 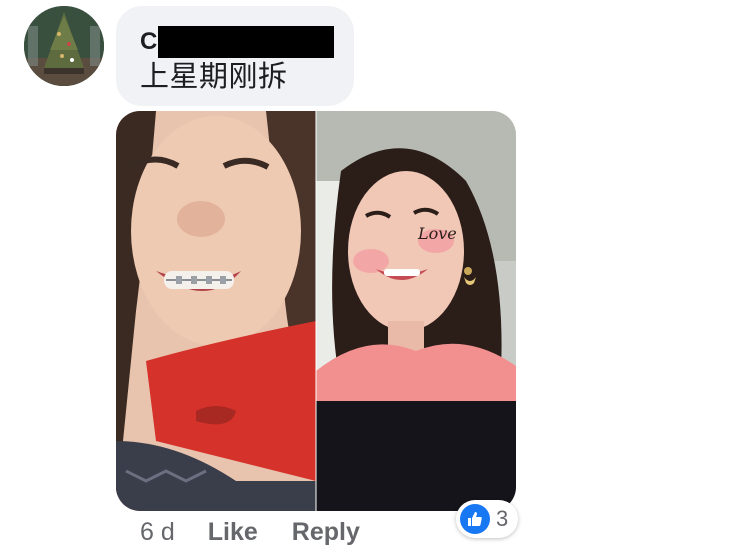 I want to click on author-name-initial: C, so click(x=148, y=42).